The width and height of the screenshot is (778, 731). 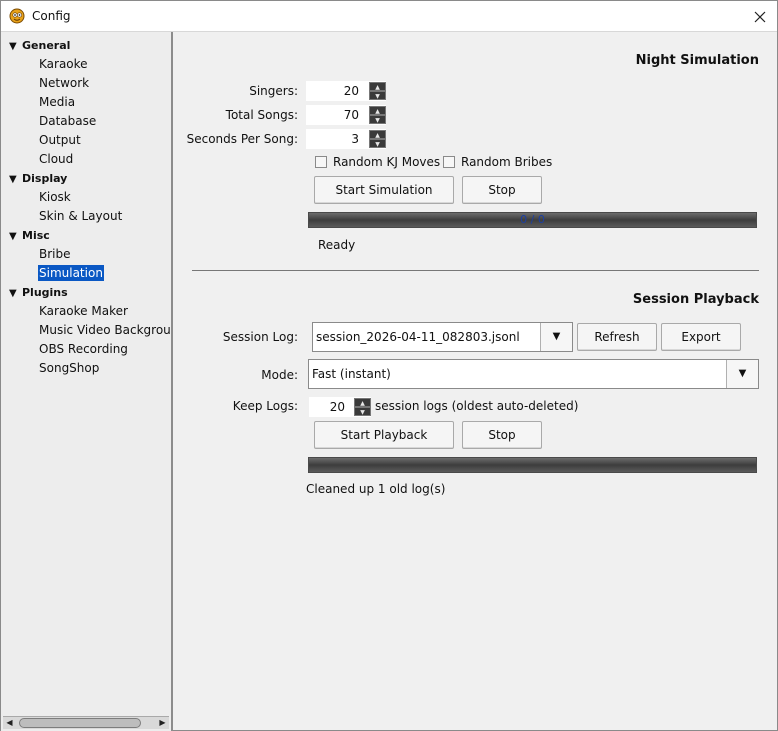 What do you see at coordinates (86, 178) in the screenshot?
I see `tree-group-display: ▼ Display` at bounding box center [86, 178].